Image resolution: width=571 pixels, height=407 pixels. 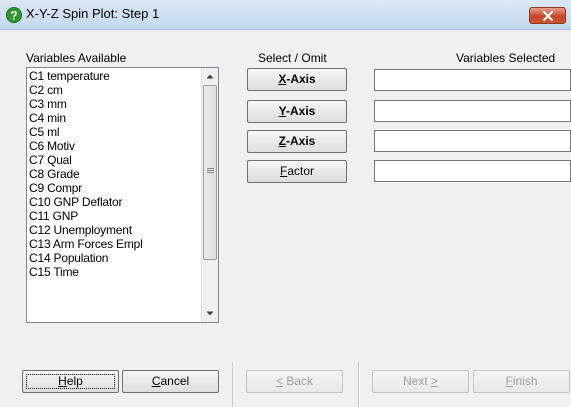 What do you see at coordinates (123, 272) in the screenshot?
I see `list-item: C15 Time` at bounding box center [123, 272].